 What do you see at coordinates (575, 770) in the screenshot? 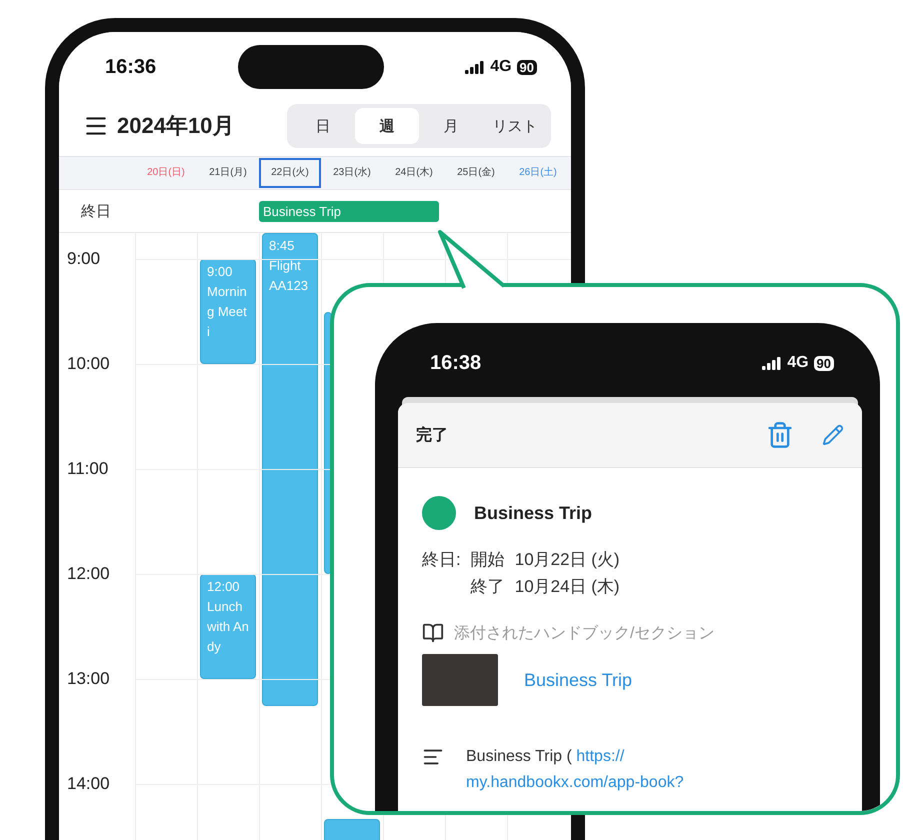
I see `note-text: Business Trip ( https:// my.handbookx.com/app-book?` at bounding box center [575, 770].